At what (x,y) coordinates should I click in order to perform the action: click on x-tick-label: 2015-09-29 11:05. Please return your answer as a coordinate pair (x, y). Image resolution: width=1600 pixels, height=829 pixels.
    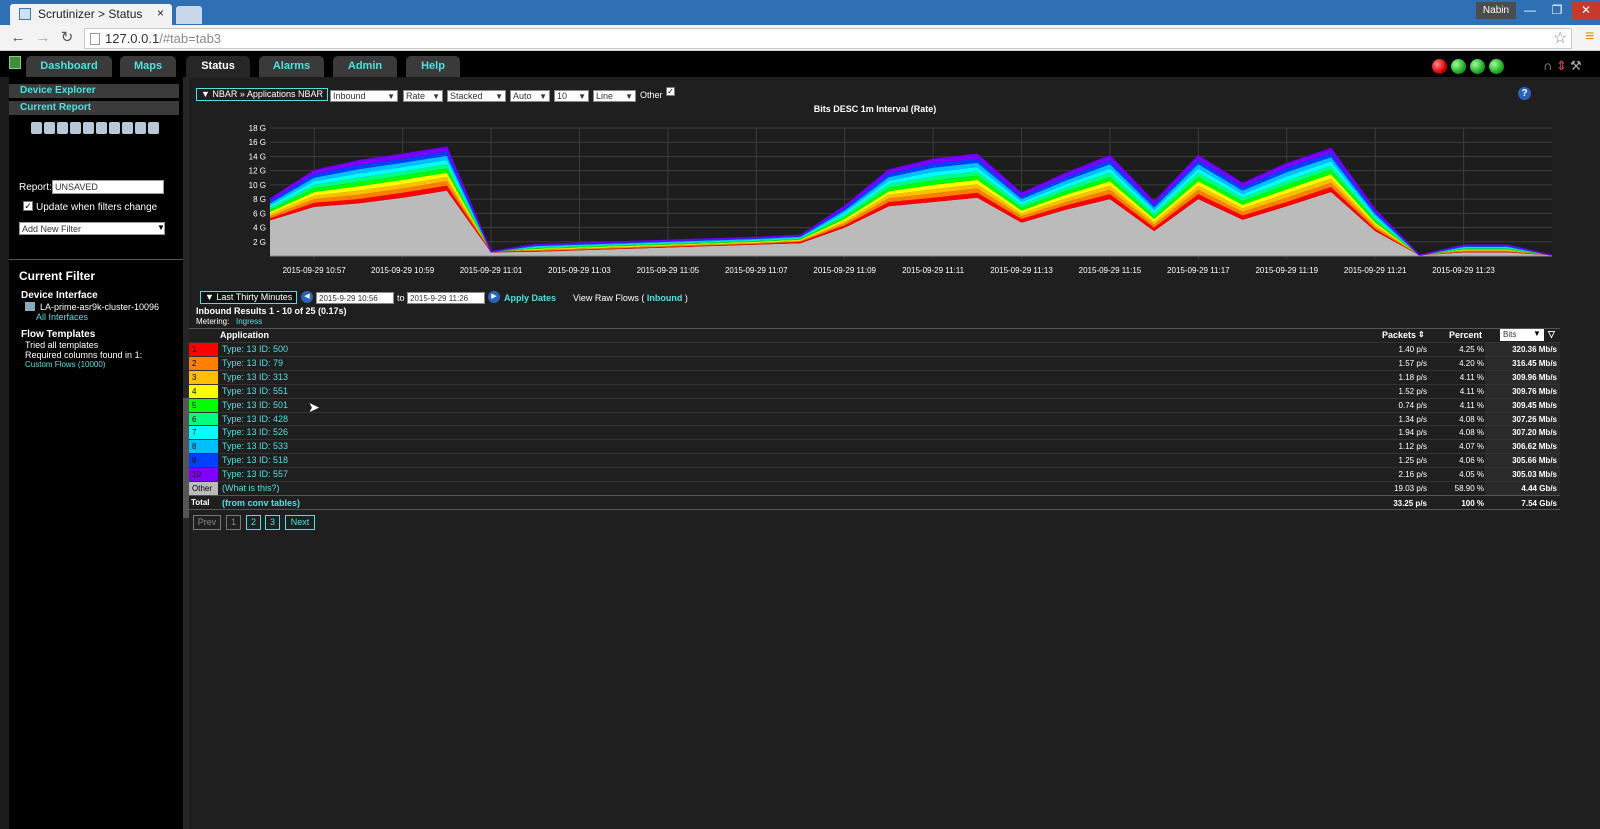
    Looking at the image, I should click on (668, 270).